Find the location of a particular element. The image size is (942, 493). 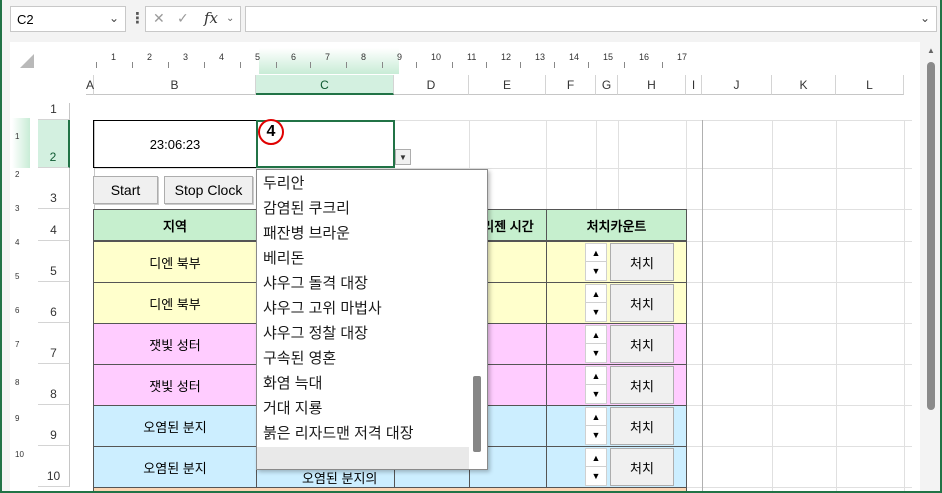

insert-function-icon: fx is located at coordinates (211, 18).